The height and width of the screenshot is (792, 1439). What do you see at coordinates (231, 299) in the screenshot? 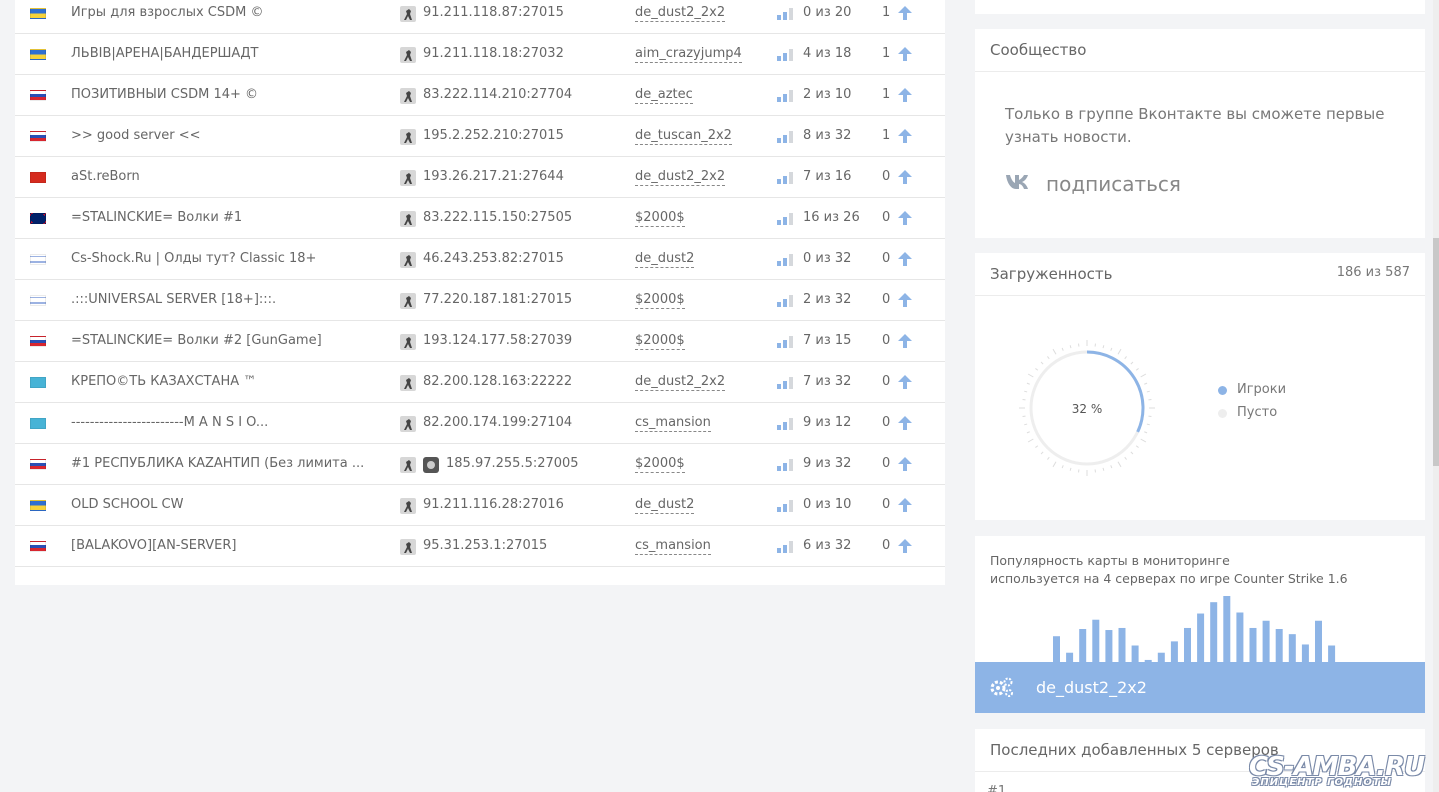
I see `server-name: .:::UNIVERSAL SERVER [18+]:::.` at bounding box center [231, 299].